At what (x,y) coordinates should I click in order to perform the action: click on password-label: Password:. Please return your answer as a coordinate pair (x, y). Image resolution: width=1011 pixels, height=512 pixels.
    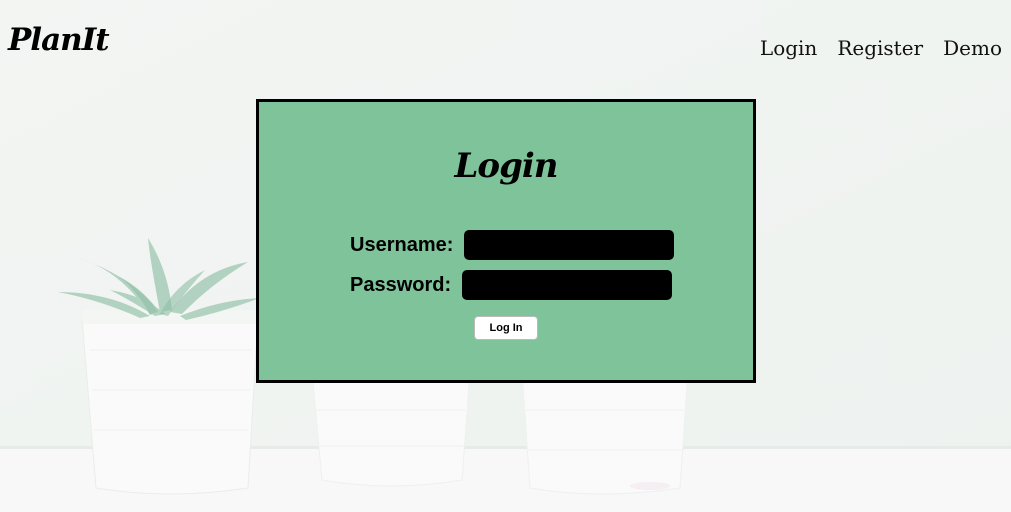
    Looking at the image, I should click on (401, 284).